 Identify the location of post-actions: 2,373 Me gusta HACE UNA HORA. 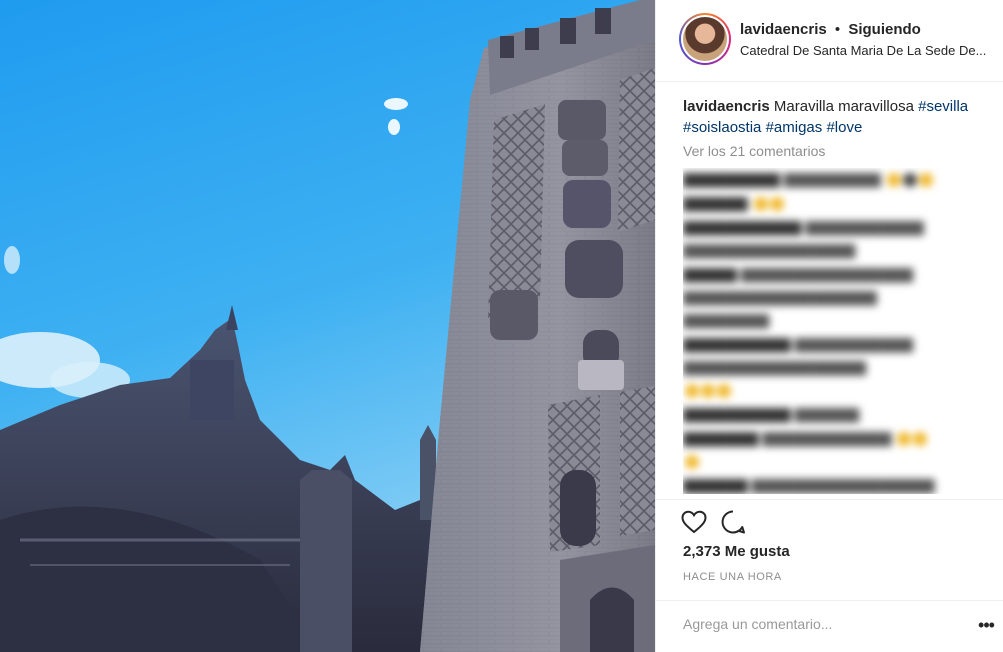
(829, 549).